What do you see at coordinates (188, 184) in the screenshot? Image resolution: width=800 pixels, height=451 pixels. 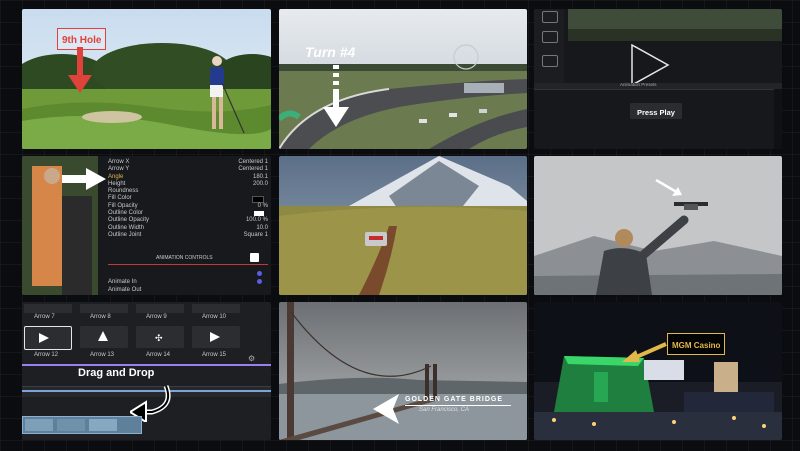 I see `property-row: Height 200.0` at bounding box center [188, 184].